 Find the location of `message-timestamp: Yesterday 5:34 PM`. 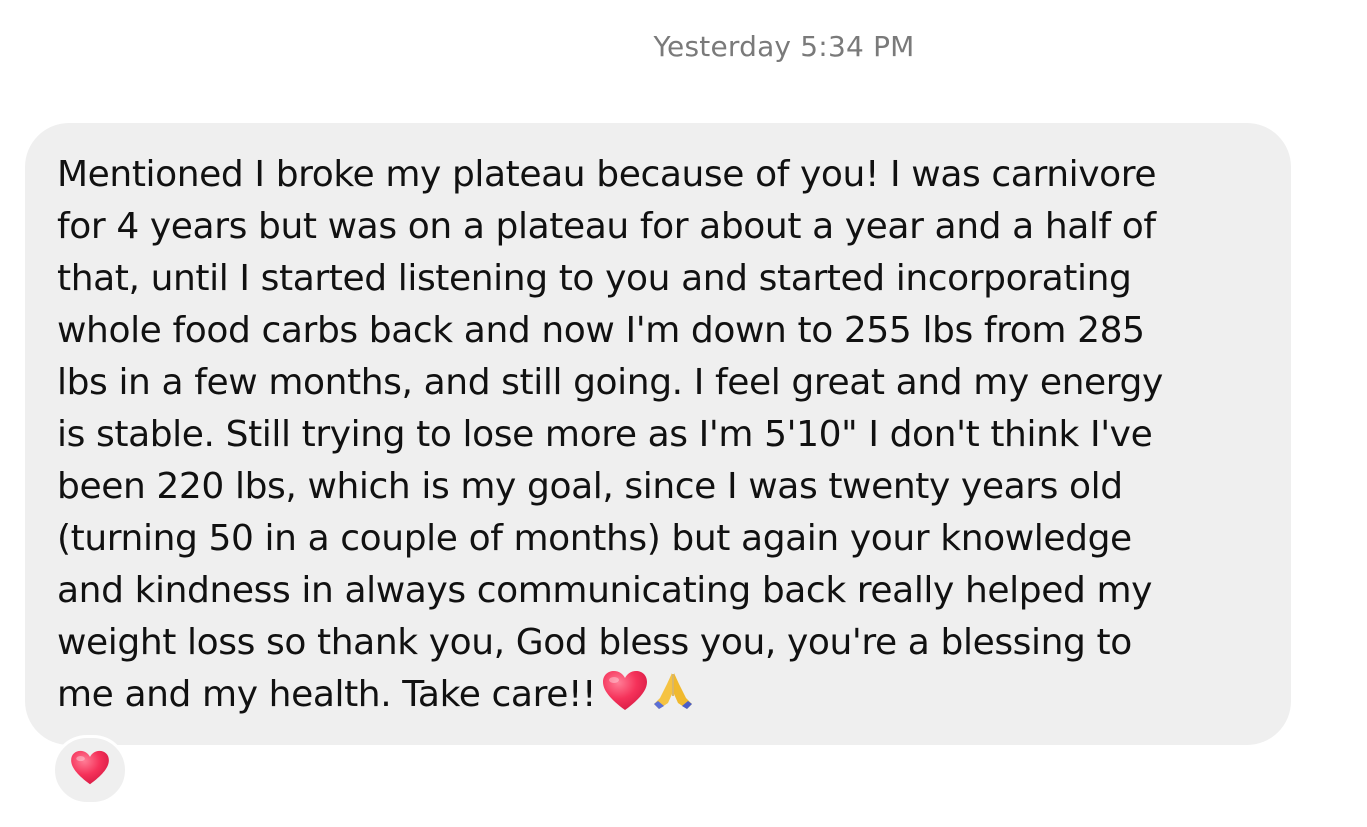

message-timestamp: Yesterday 5:34 PM is located at coordinates (784, 46).